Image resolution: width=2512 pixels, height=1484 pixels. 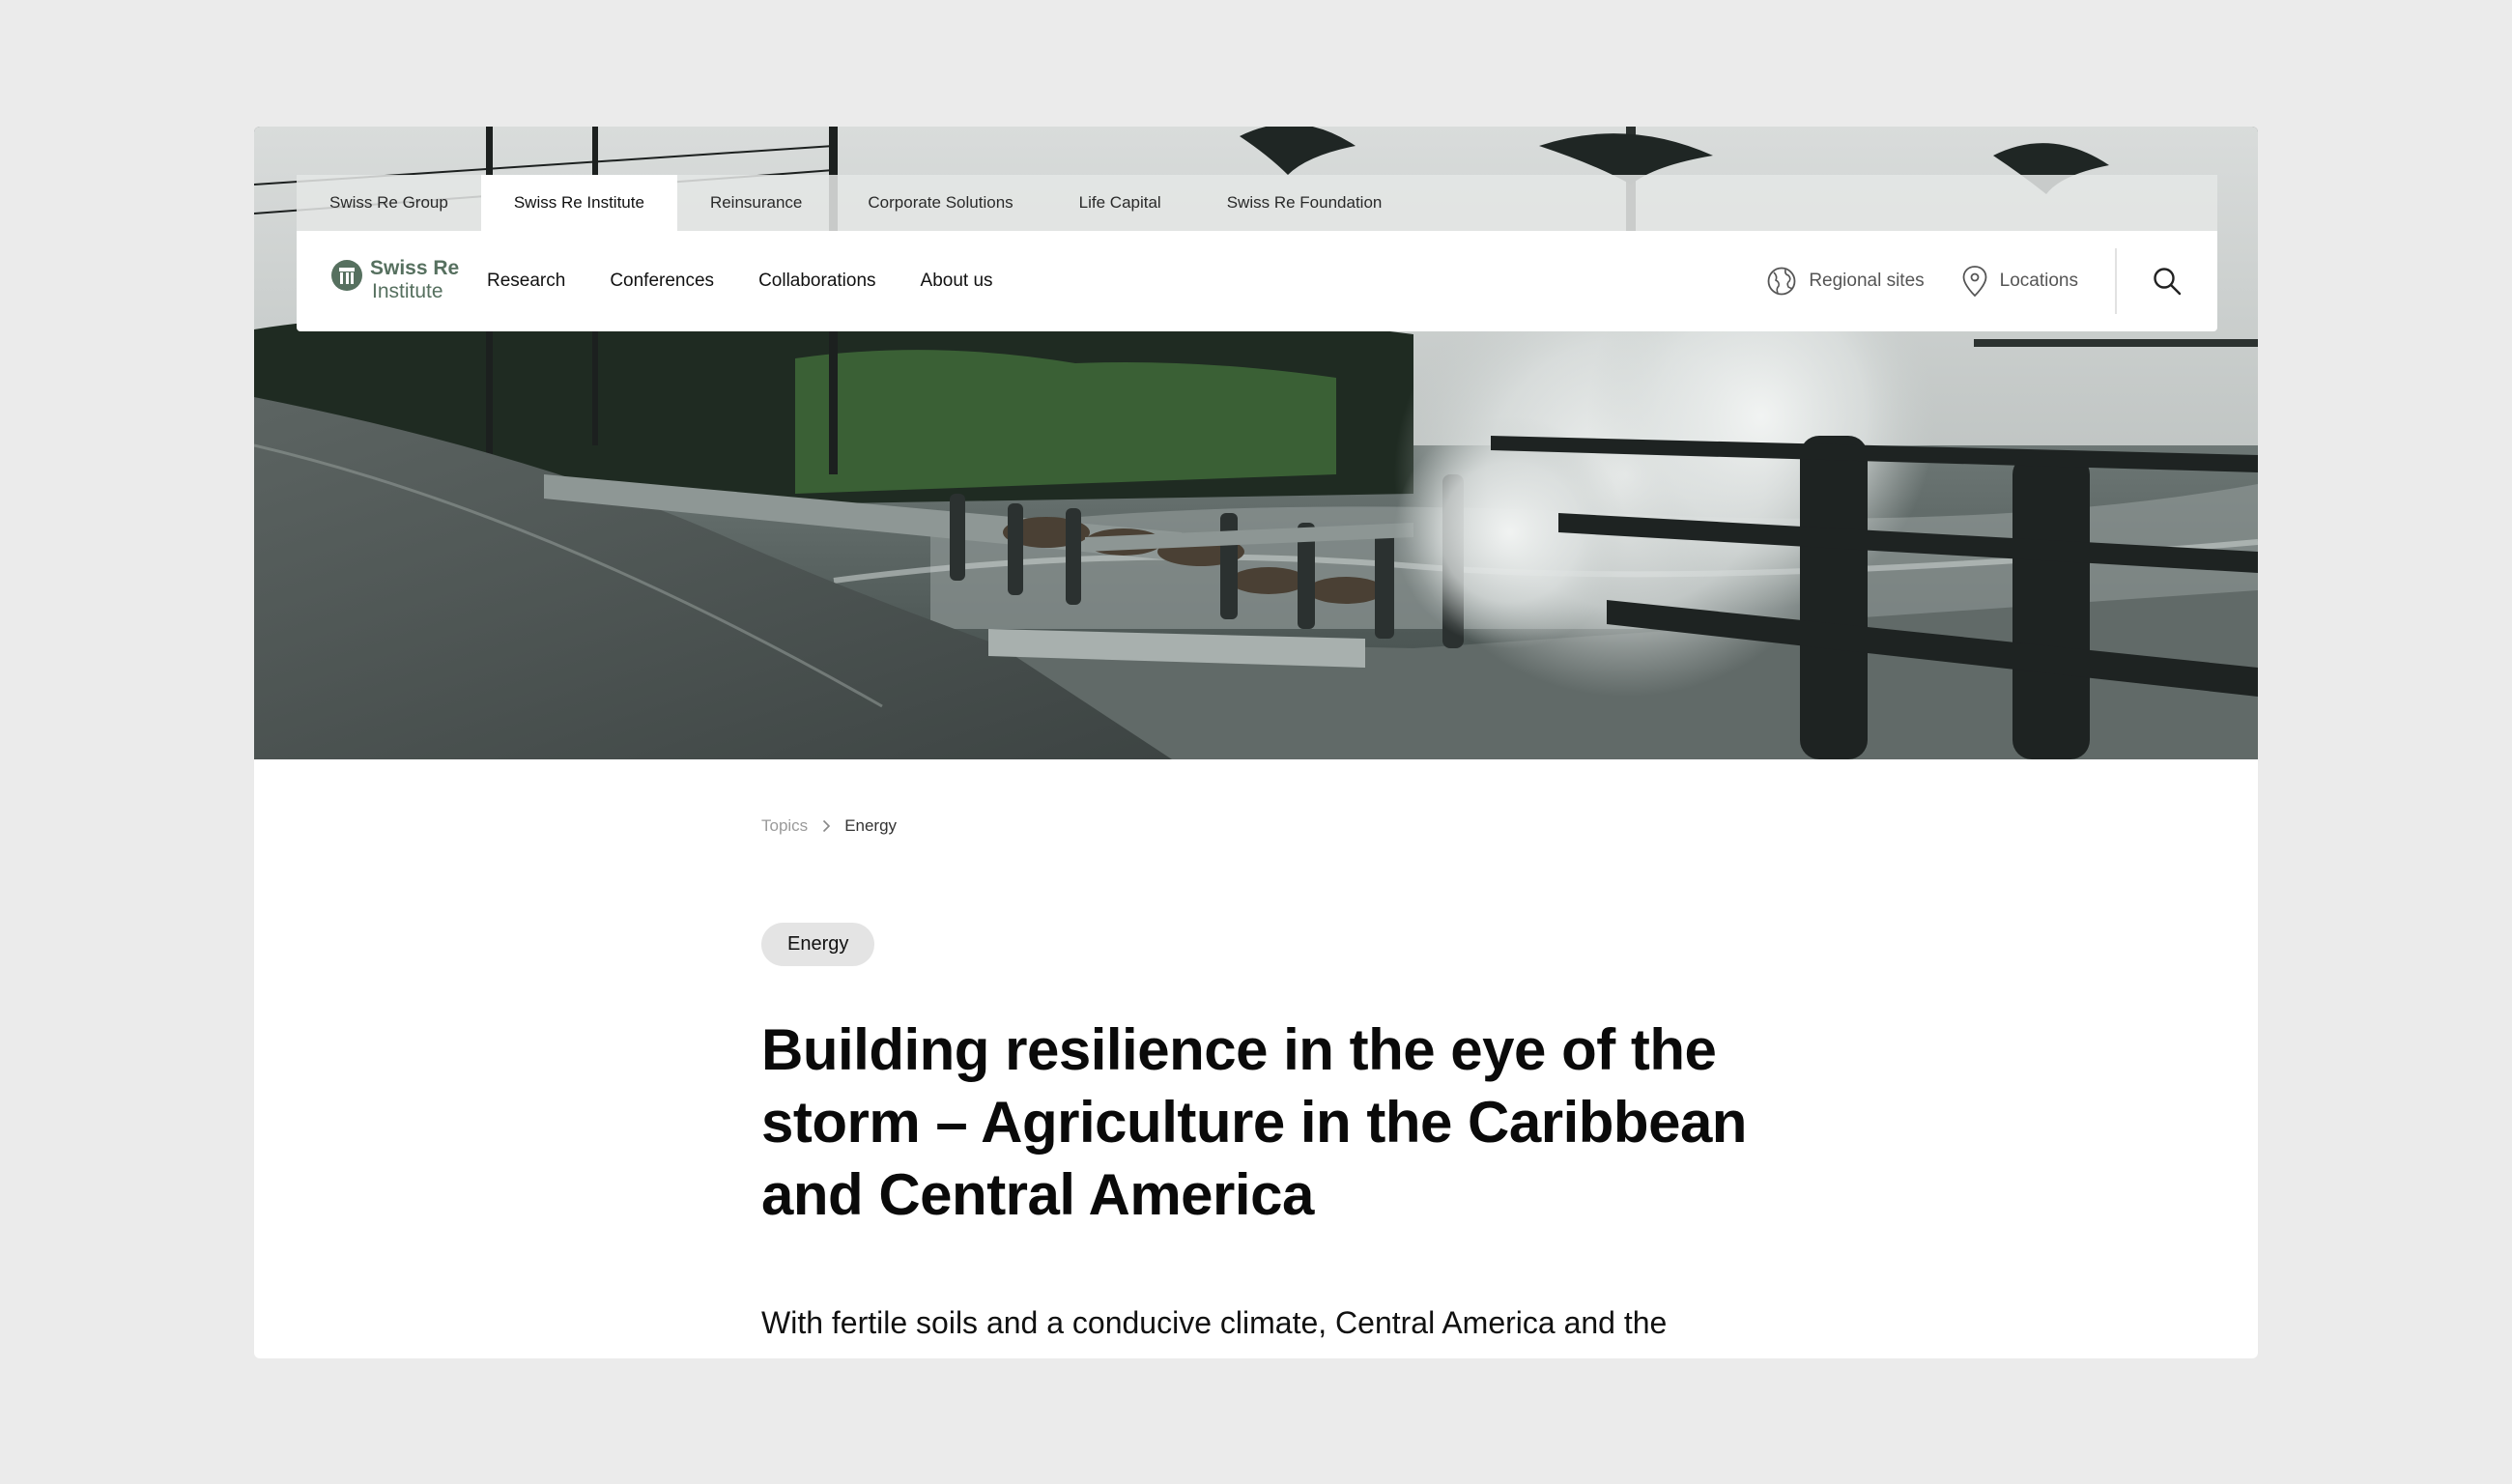 I want to click on globe-icon, so click(x=1782, y=282).